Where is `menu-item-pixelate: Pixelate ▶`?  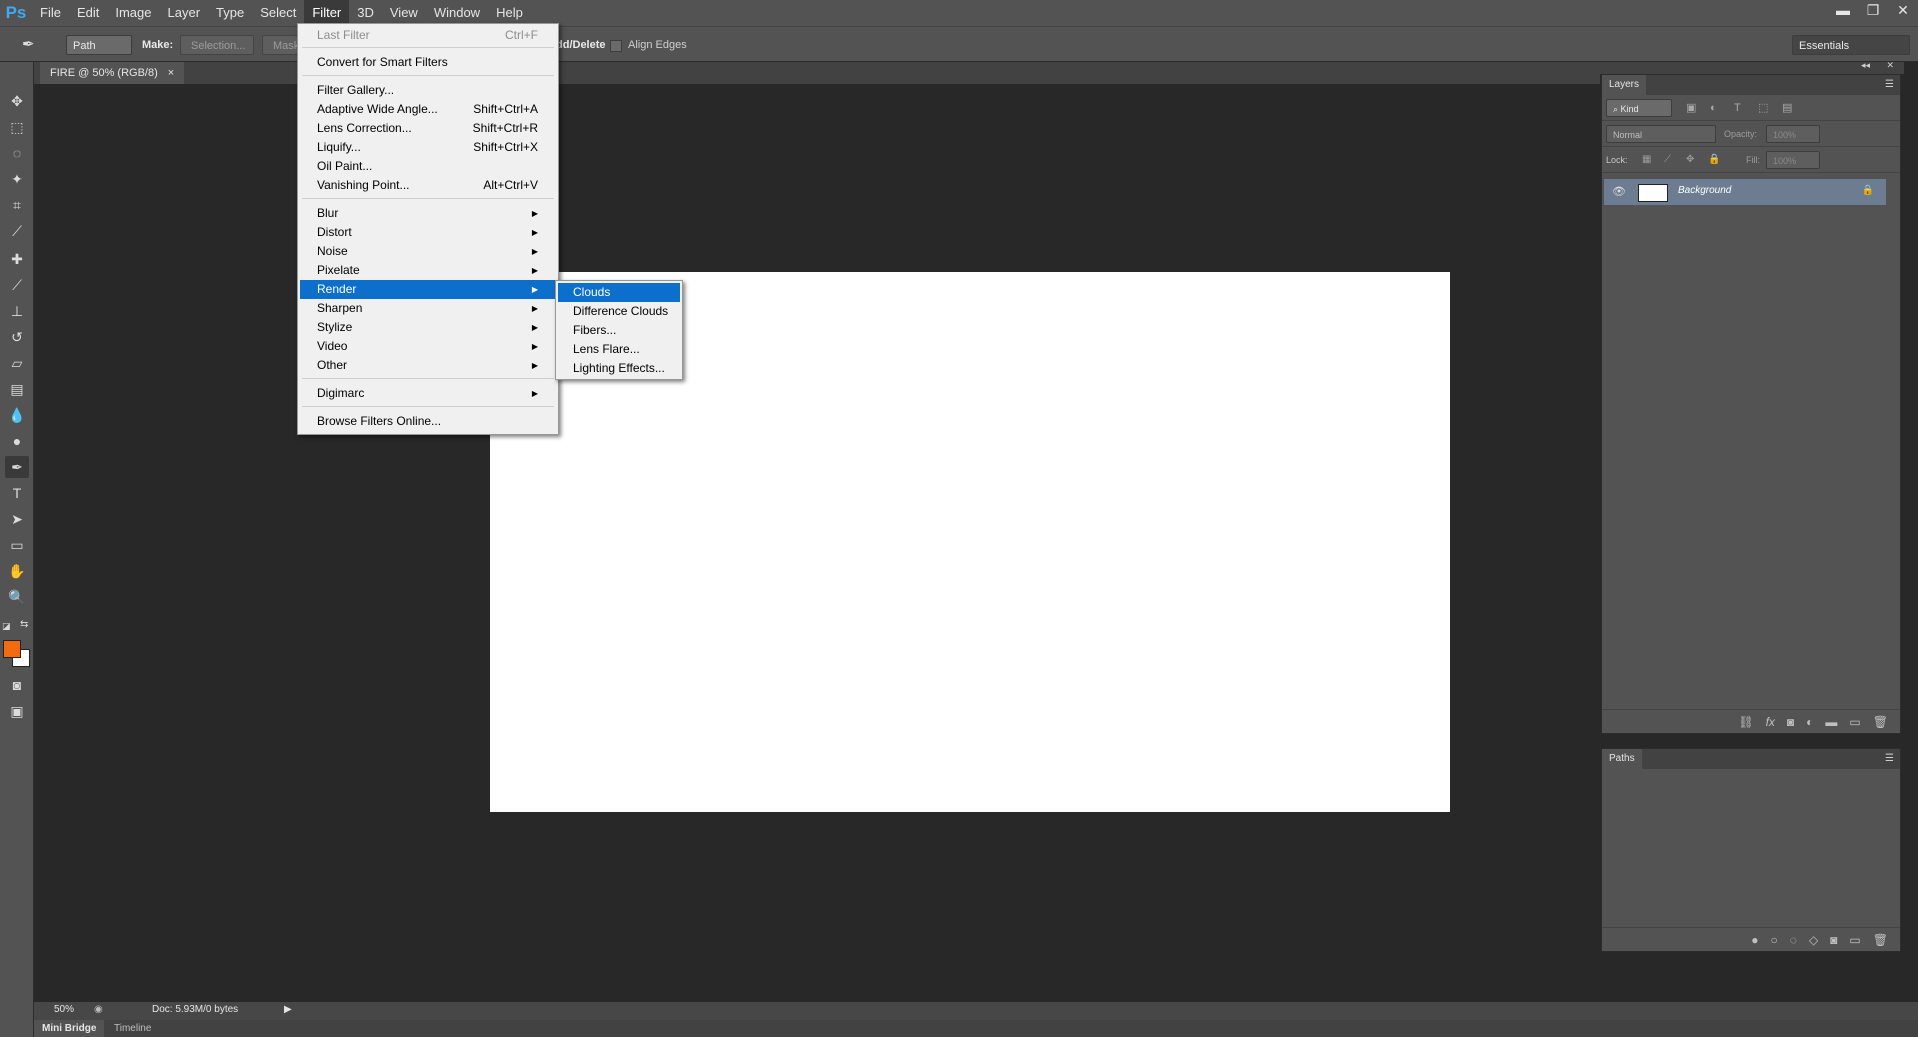
menu-item-pixelate: Pixelate ▶ is located at coordinates (428, 270).